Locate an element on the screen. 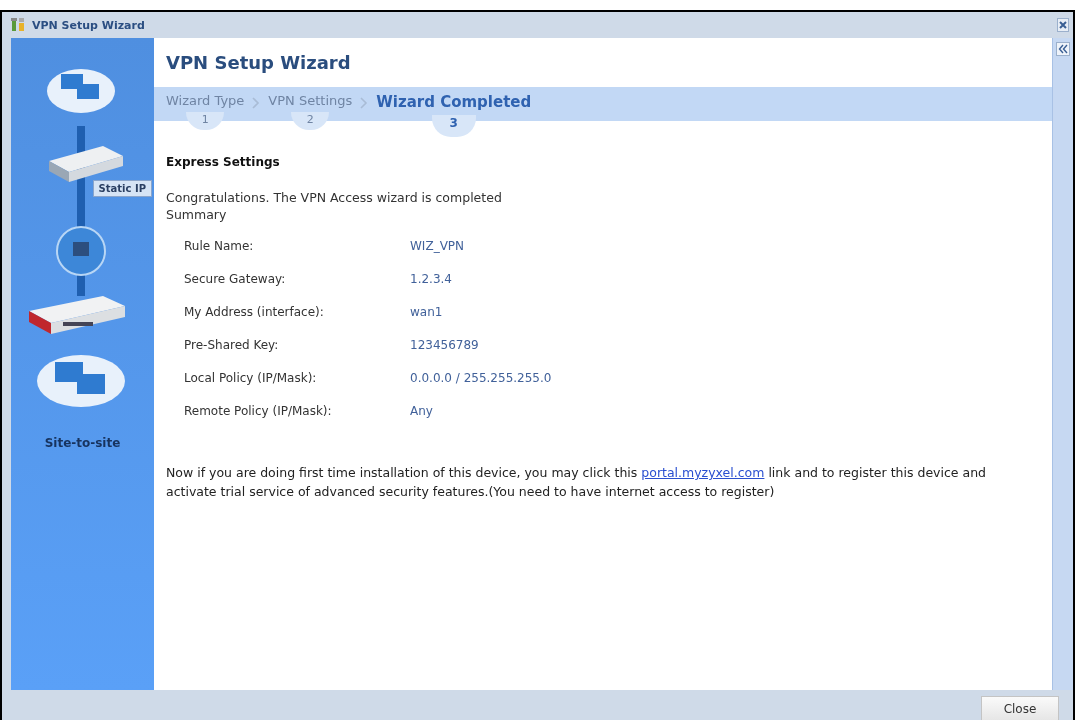 This screenshot has width=1075, height=720. page-heading: VPN Setup Wizard is located at coordinates (258, 63).